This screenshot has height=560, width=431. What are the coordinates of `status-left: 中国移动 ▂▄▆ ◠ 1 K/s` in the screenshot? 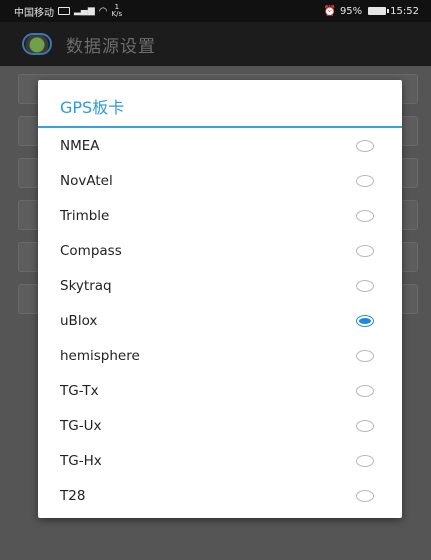 It's located at (68, 11).